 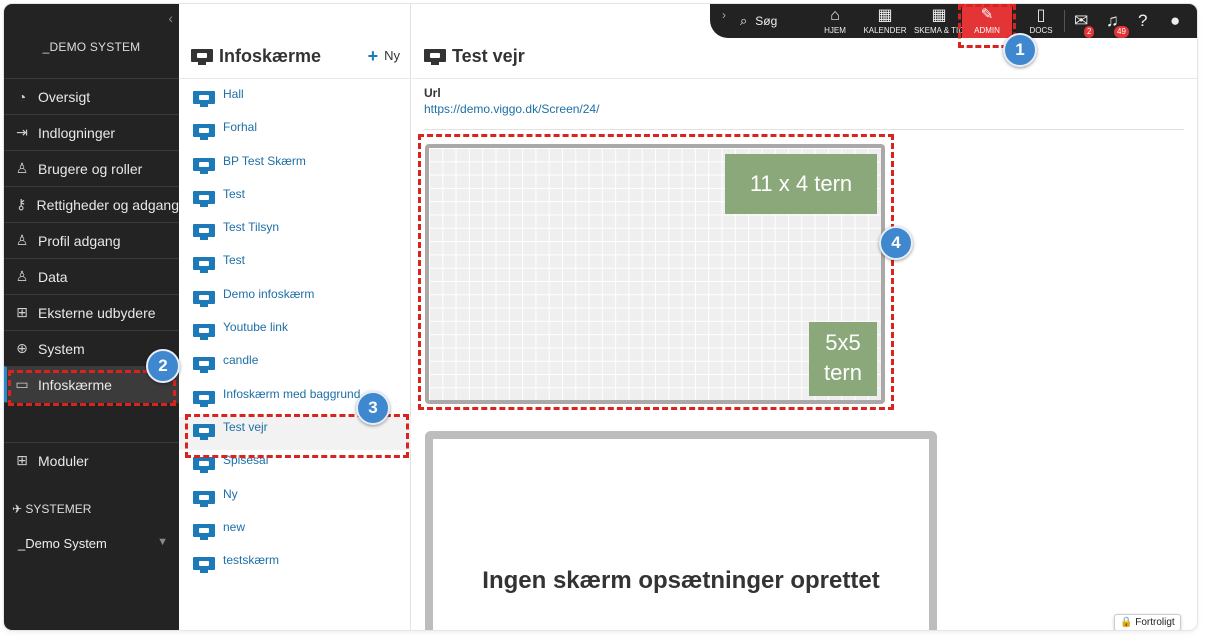 I want to click on list-item-label: Ny, so click(x=230, y=493).